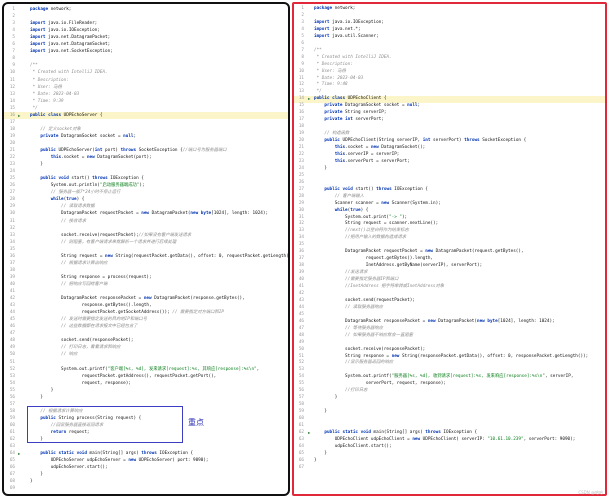 The height and width of the screenshot is (500, 609). What do you see at coordinates (146, 51) in the screenshot?
I see `code-line: 7 import java.net.SocketException;` at bounding box center [146, 51].